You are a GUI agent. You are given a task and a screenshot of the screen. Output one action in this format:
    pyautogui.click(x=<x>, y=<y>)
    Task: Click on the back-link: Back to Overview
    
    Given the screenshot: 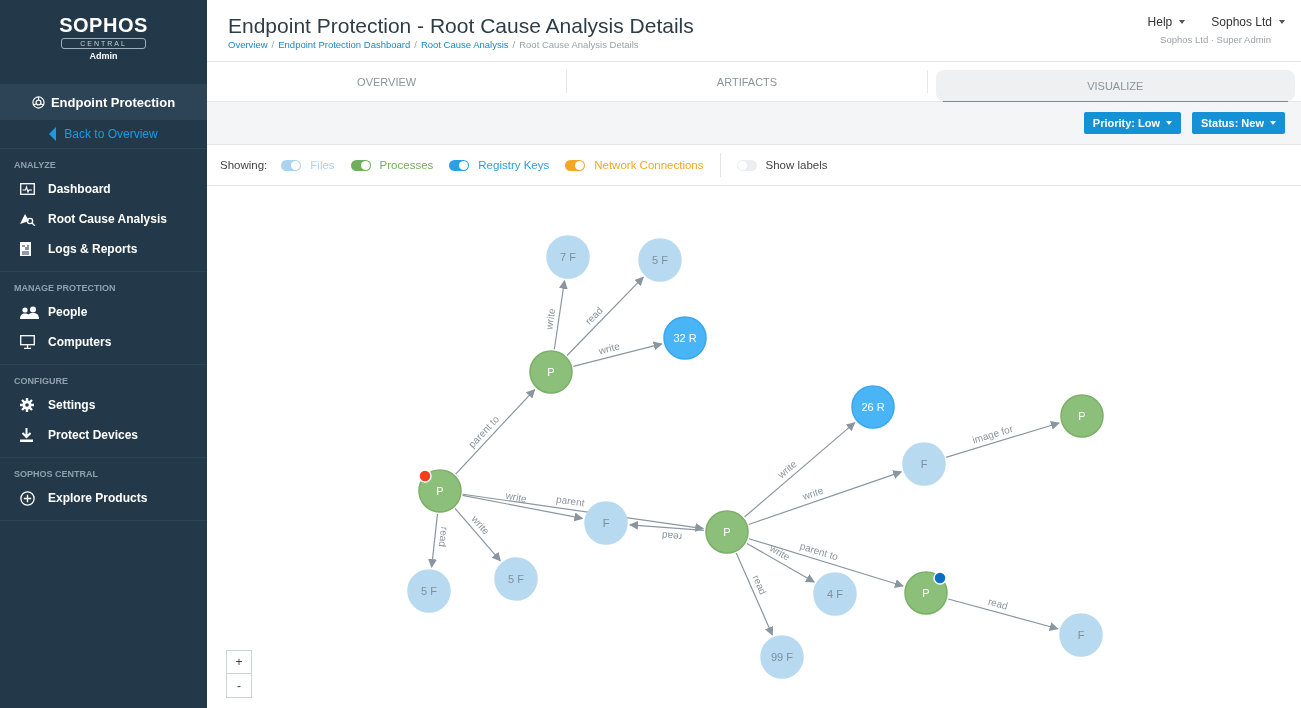 What is the action you would take?
    pyautogui.click(x=103, y=134)
    